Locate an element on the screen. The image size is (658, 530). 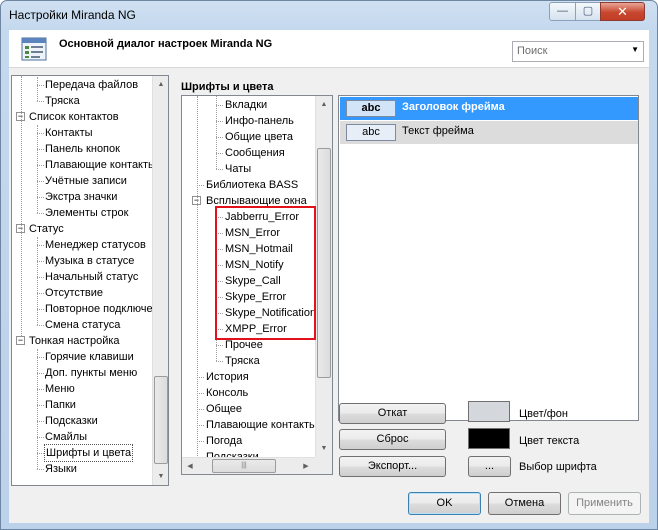
font-group-item: Общее is located at coordinates (224, 409).